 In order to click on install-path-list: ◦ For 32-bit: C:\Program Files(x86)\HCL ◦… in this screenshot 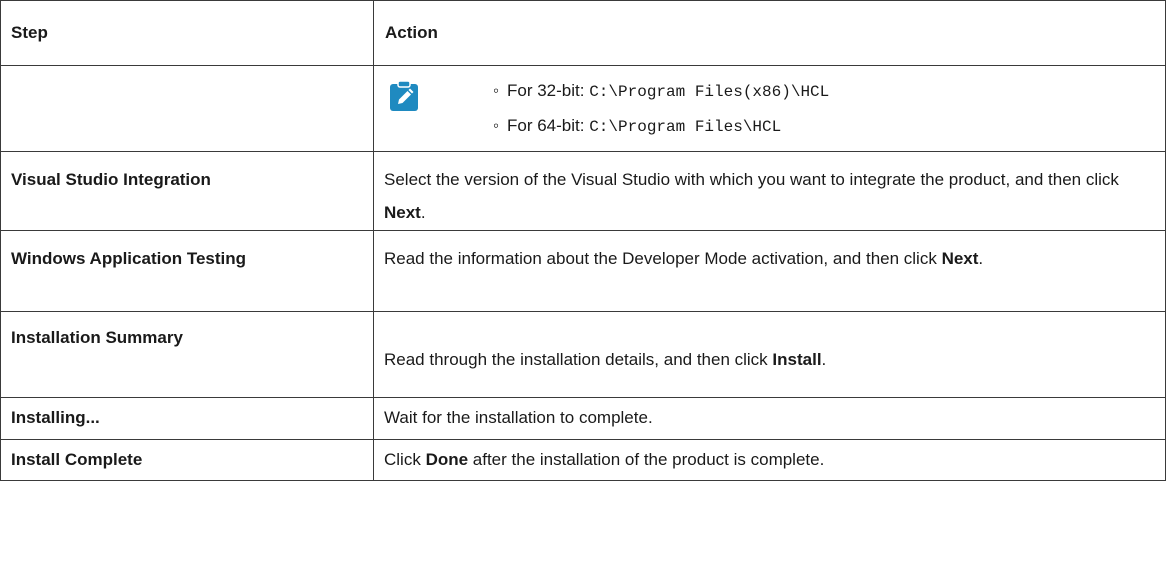, I will do `click(661, 109)`.